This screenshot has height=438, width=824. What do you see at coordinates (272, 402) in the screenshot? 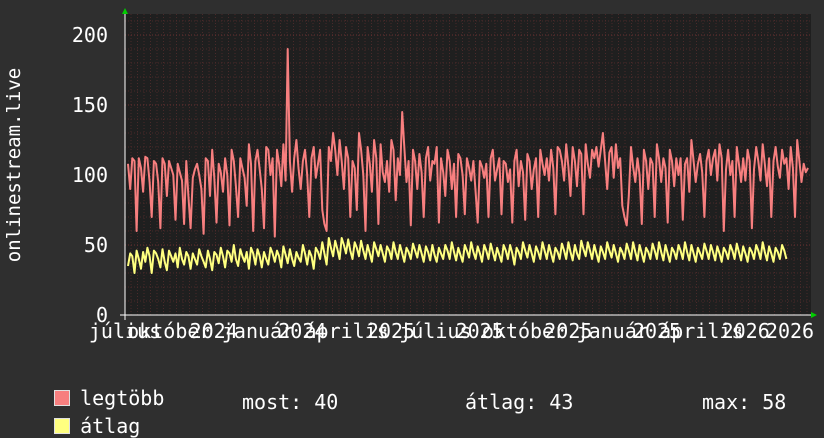
I see `stat-now-label: most:` at bounding box center [272, 402].